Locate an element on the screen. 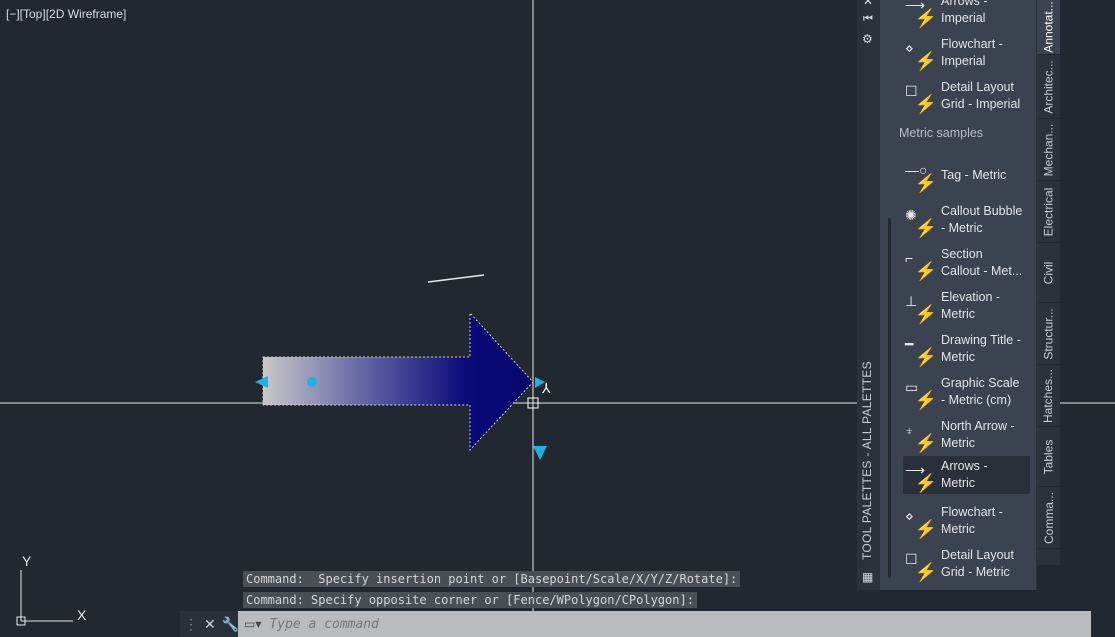  palette-tool-grid: ☐ ⚡ Detail Layout Grid - Imperial is located at coordinates (966, 96).